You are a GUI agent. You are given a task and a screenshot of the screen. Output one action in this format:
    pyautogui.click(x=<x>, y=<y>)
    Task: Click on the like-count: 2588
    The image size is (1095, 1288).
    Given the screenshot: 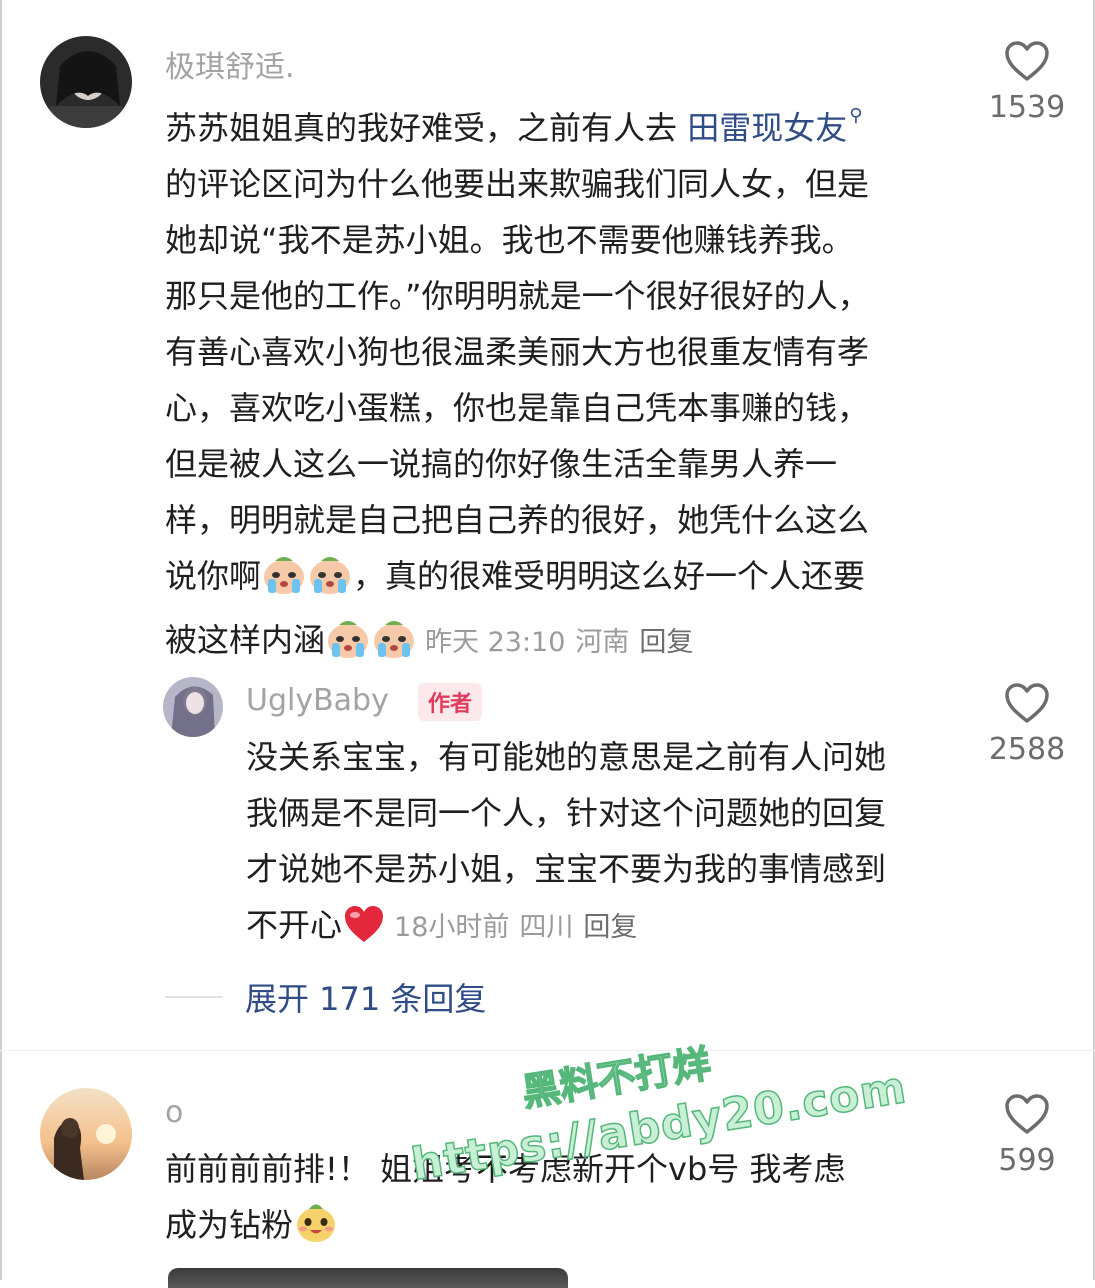 What is the action you would take?
    pyautogui.click(x=1027, y=749)
    